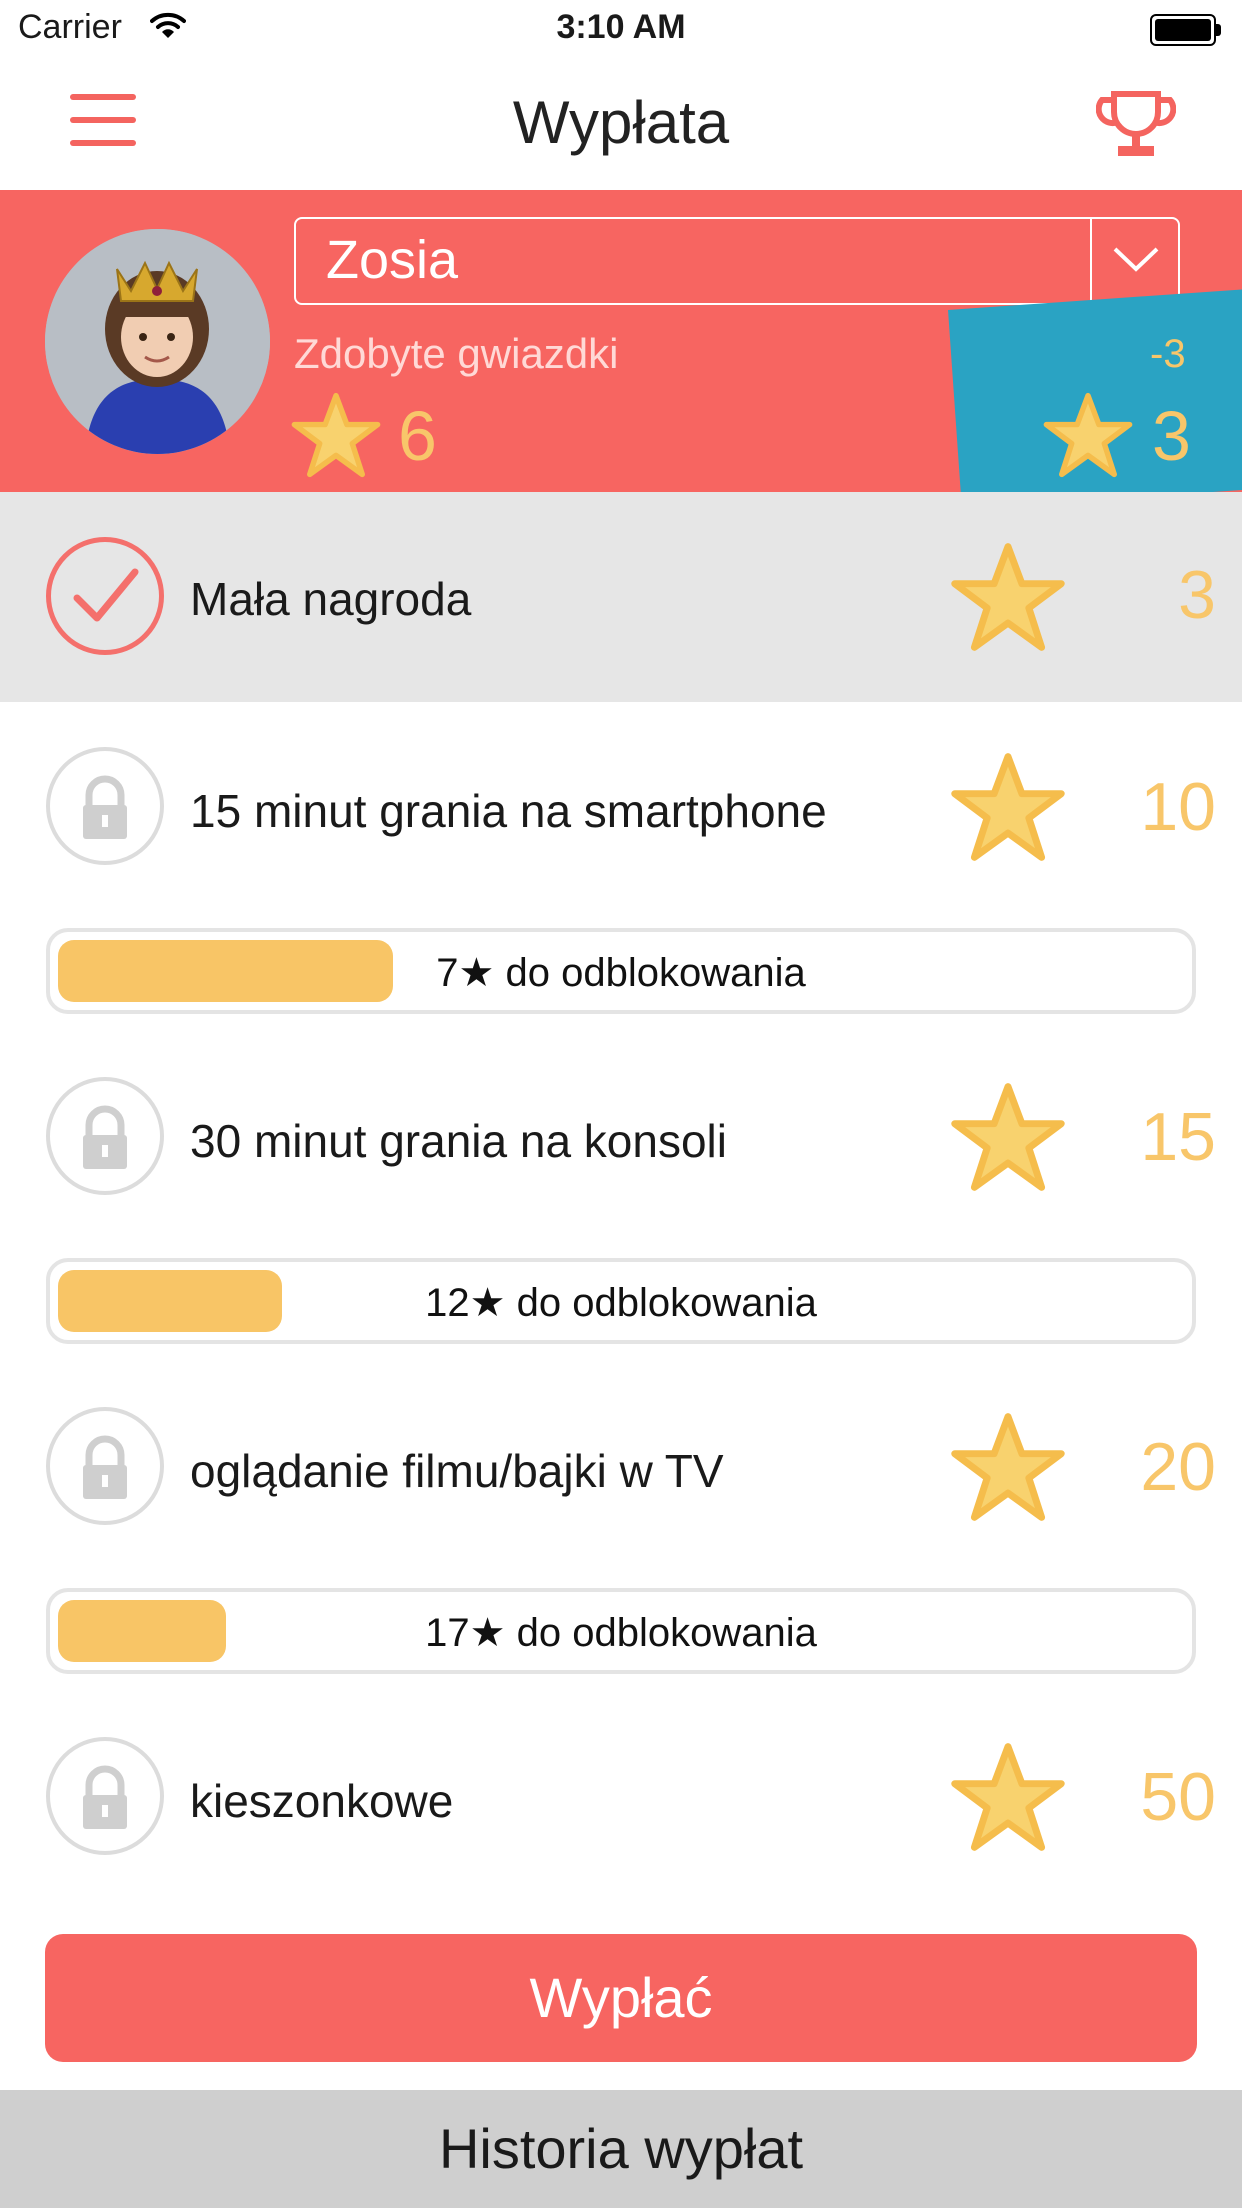 This screenshot has height=2208, width=1242. Describe the element at coordinates (621, 1998) in the screenshot. I see `payout-button: Wypłać` at that location.